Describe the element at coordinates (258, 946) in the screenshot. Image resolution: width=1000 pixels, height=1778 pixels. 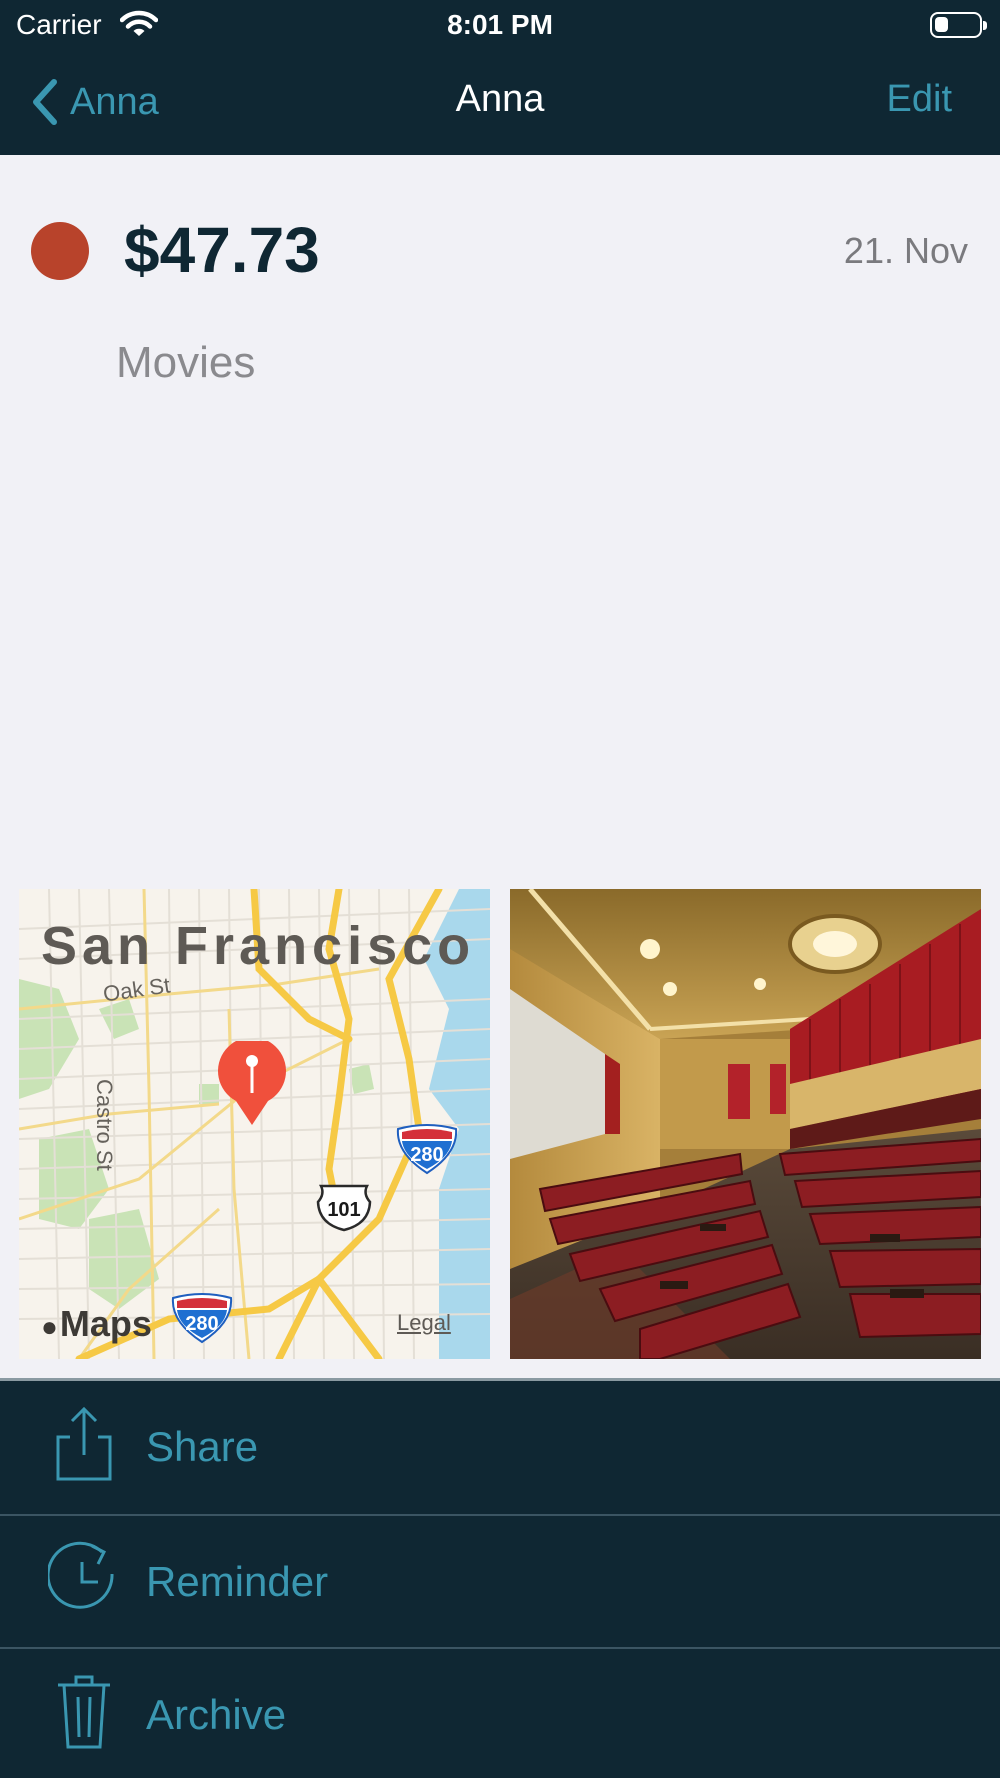
I see `map-city-label: San Francisco` at that location.